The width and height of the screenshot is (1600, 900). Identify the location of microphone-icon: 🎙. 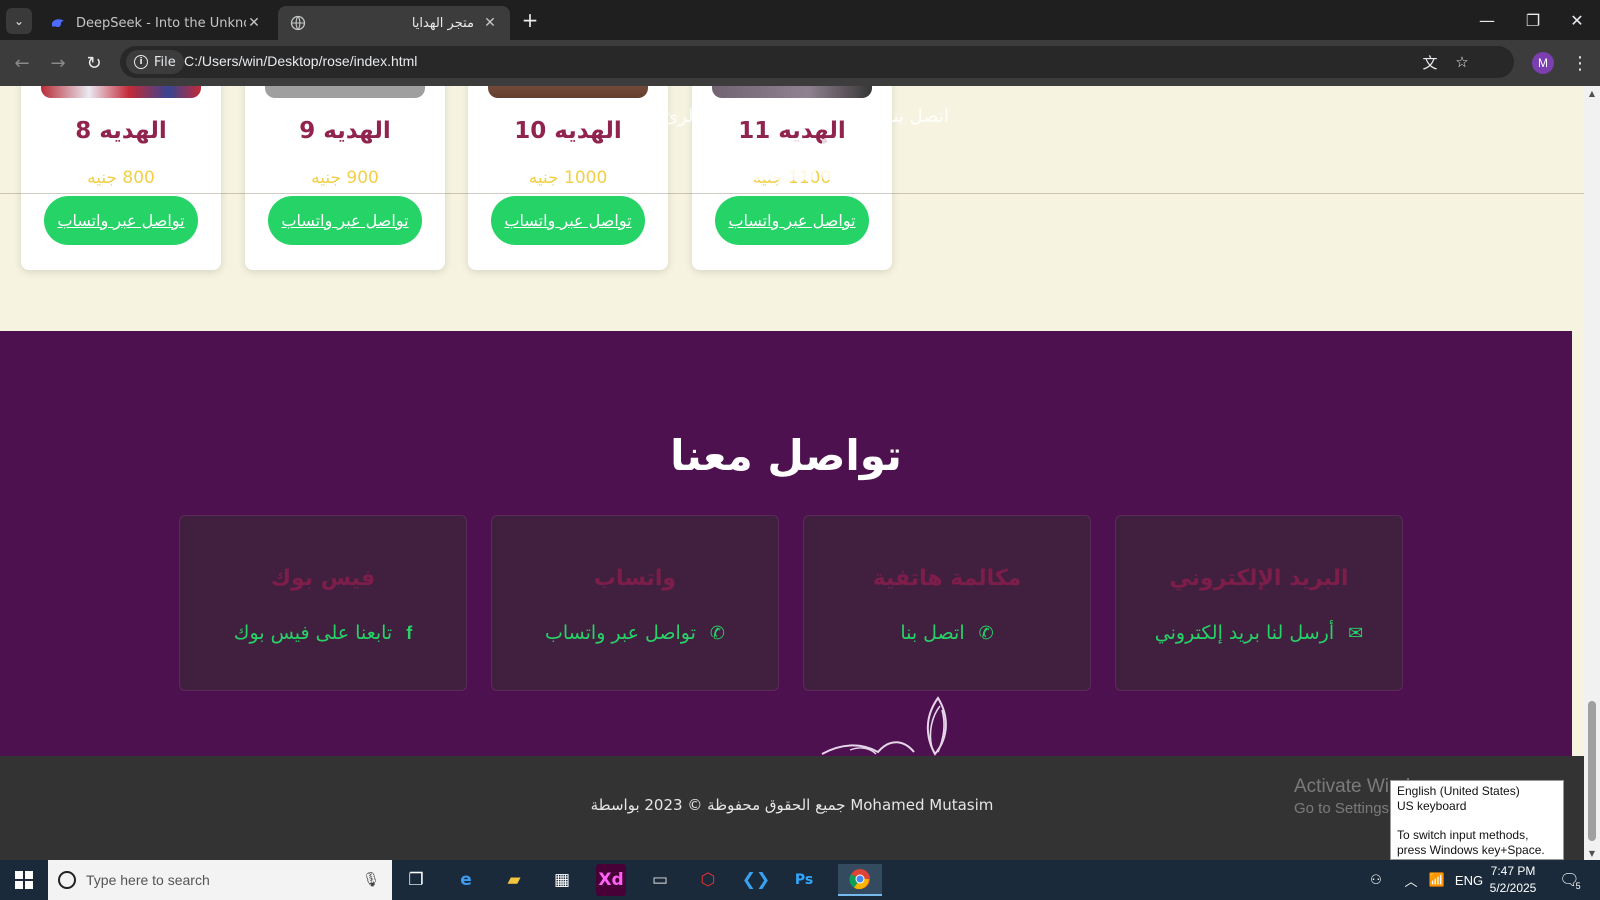
(371, 880).